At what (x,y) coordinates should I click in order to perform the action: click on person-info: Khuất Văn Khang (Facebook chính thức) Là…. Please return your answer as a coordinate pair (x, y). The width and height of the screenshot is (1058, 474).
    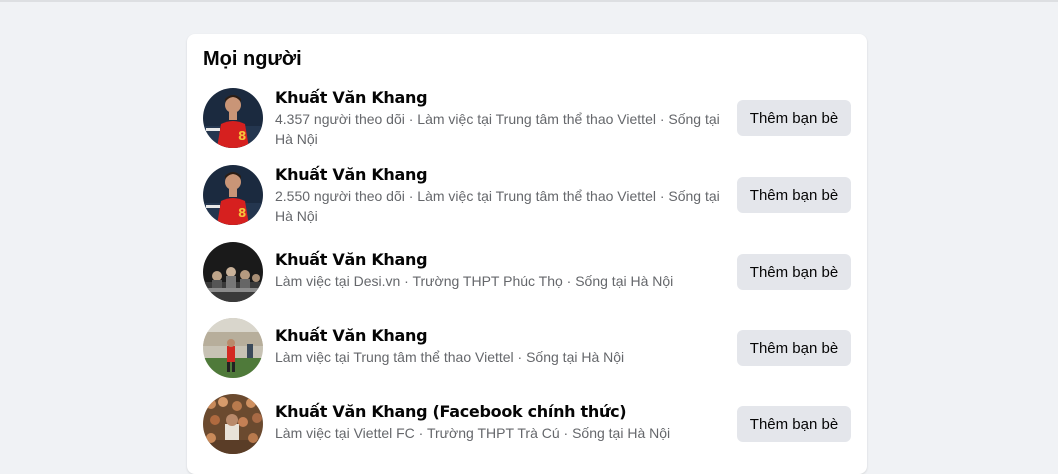
    Looking at the image, I should click on (502, 422).